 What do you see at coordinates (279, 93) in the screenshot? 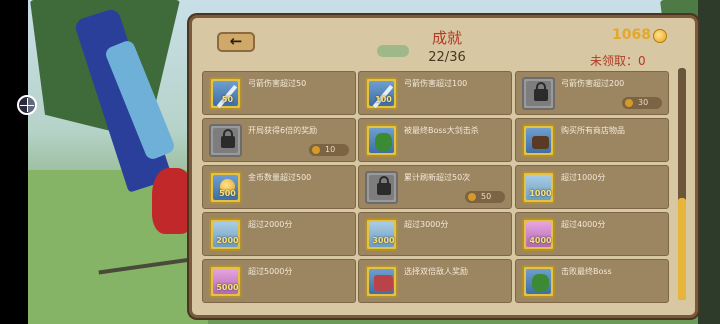
I see `achievement-card: 50 弓箭伤害超过50` at bounding box center [279, 93].